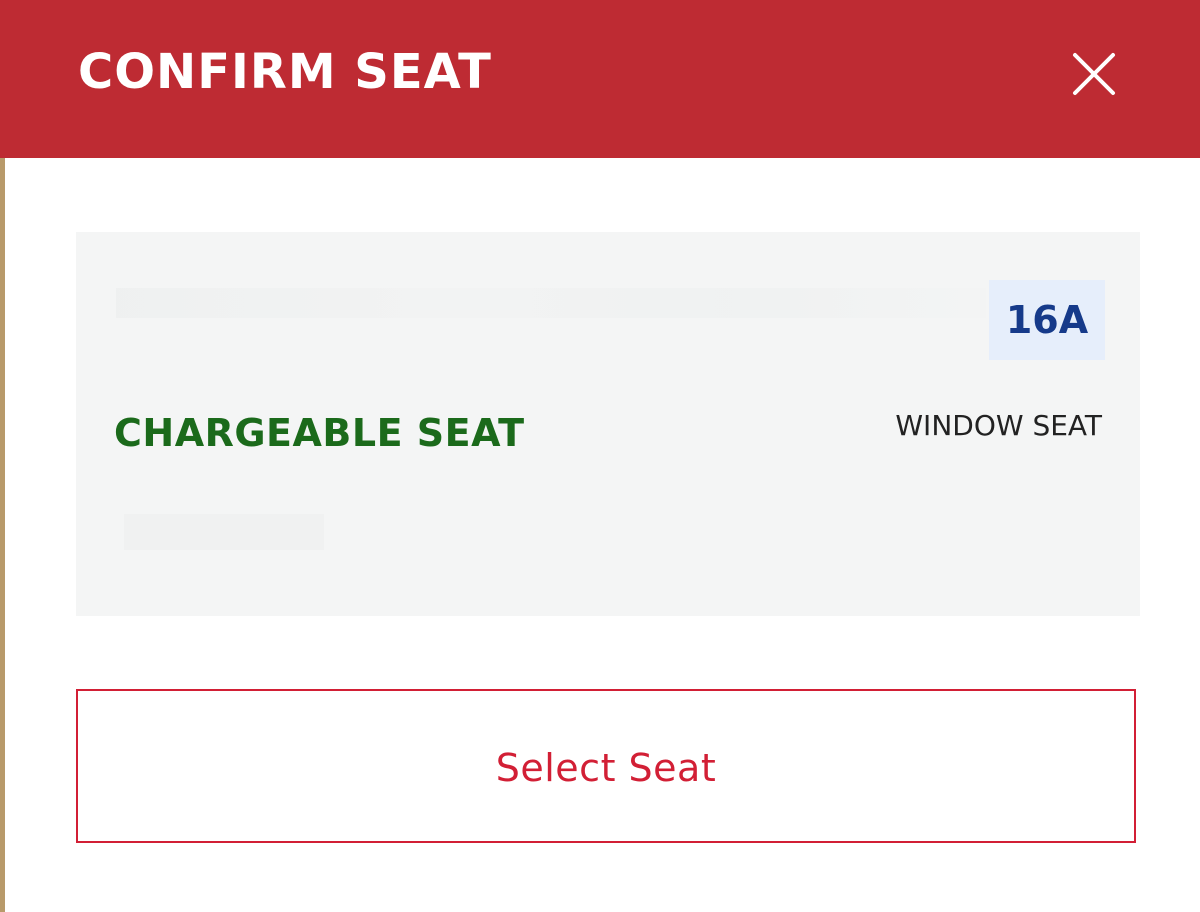 The width and height of the screenshot is (1200, 912). I want to click on select-seat-button: Select Seat, so click(606, 766).